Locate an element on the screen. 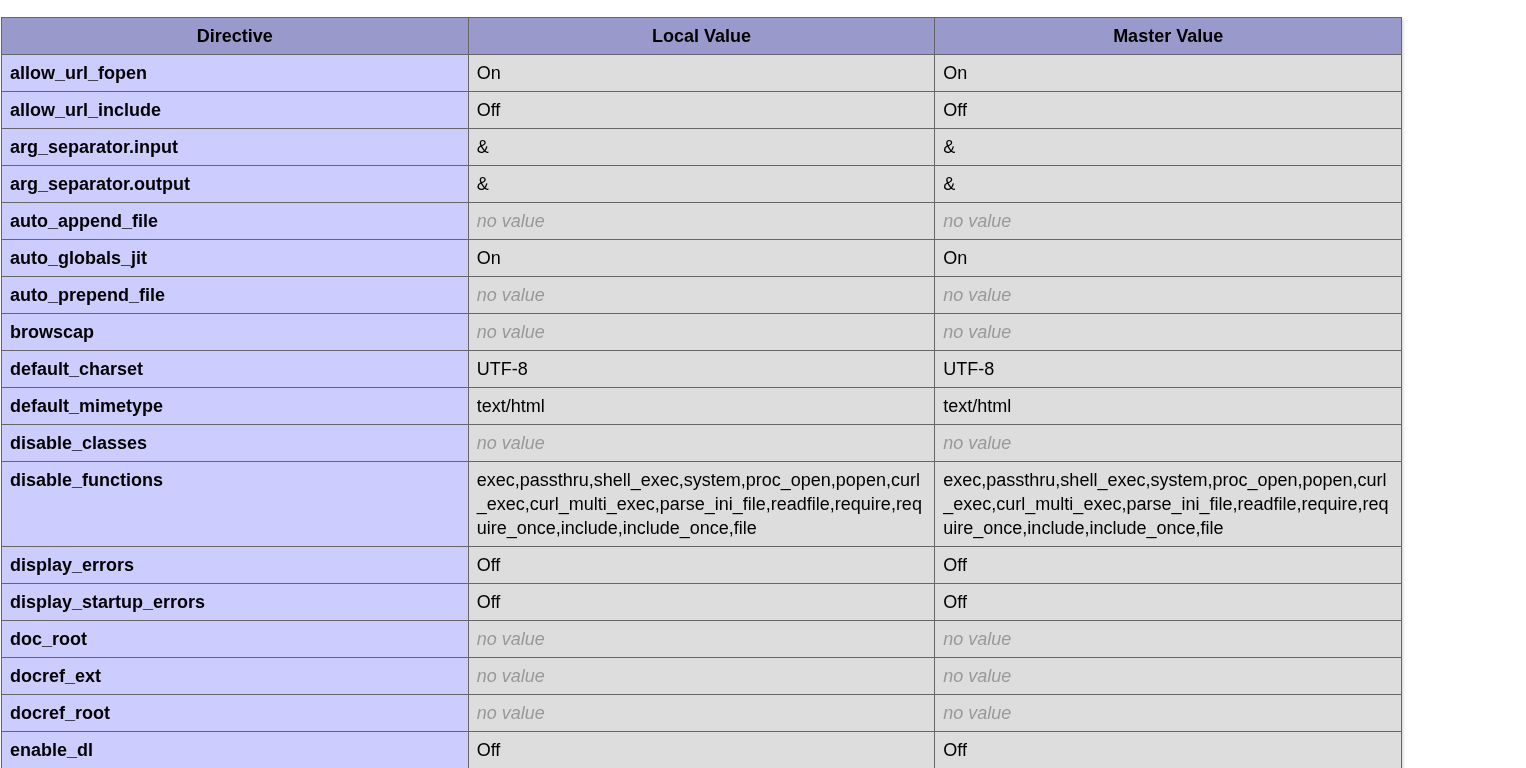  column-header: Local Value is located at coordinates (701, 36).